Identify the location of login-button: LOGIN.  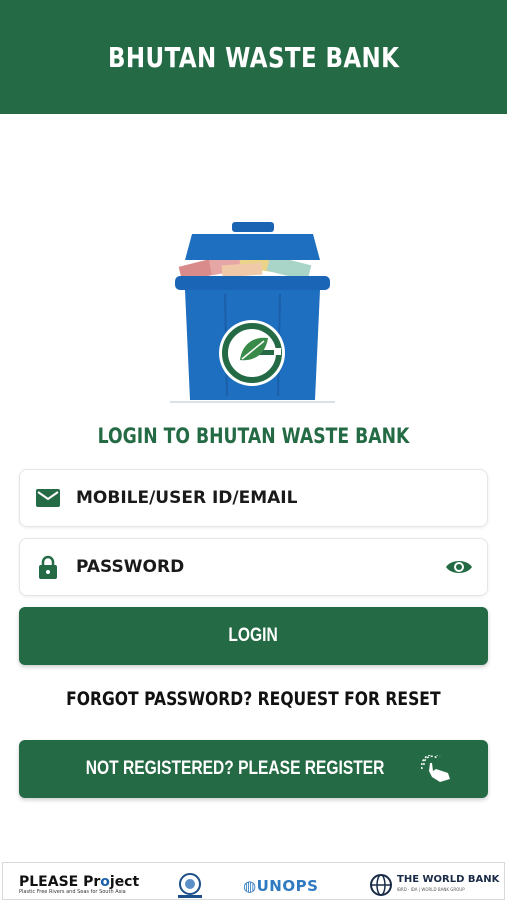
(253, 636).